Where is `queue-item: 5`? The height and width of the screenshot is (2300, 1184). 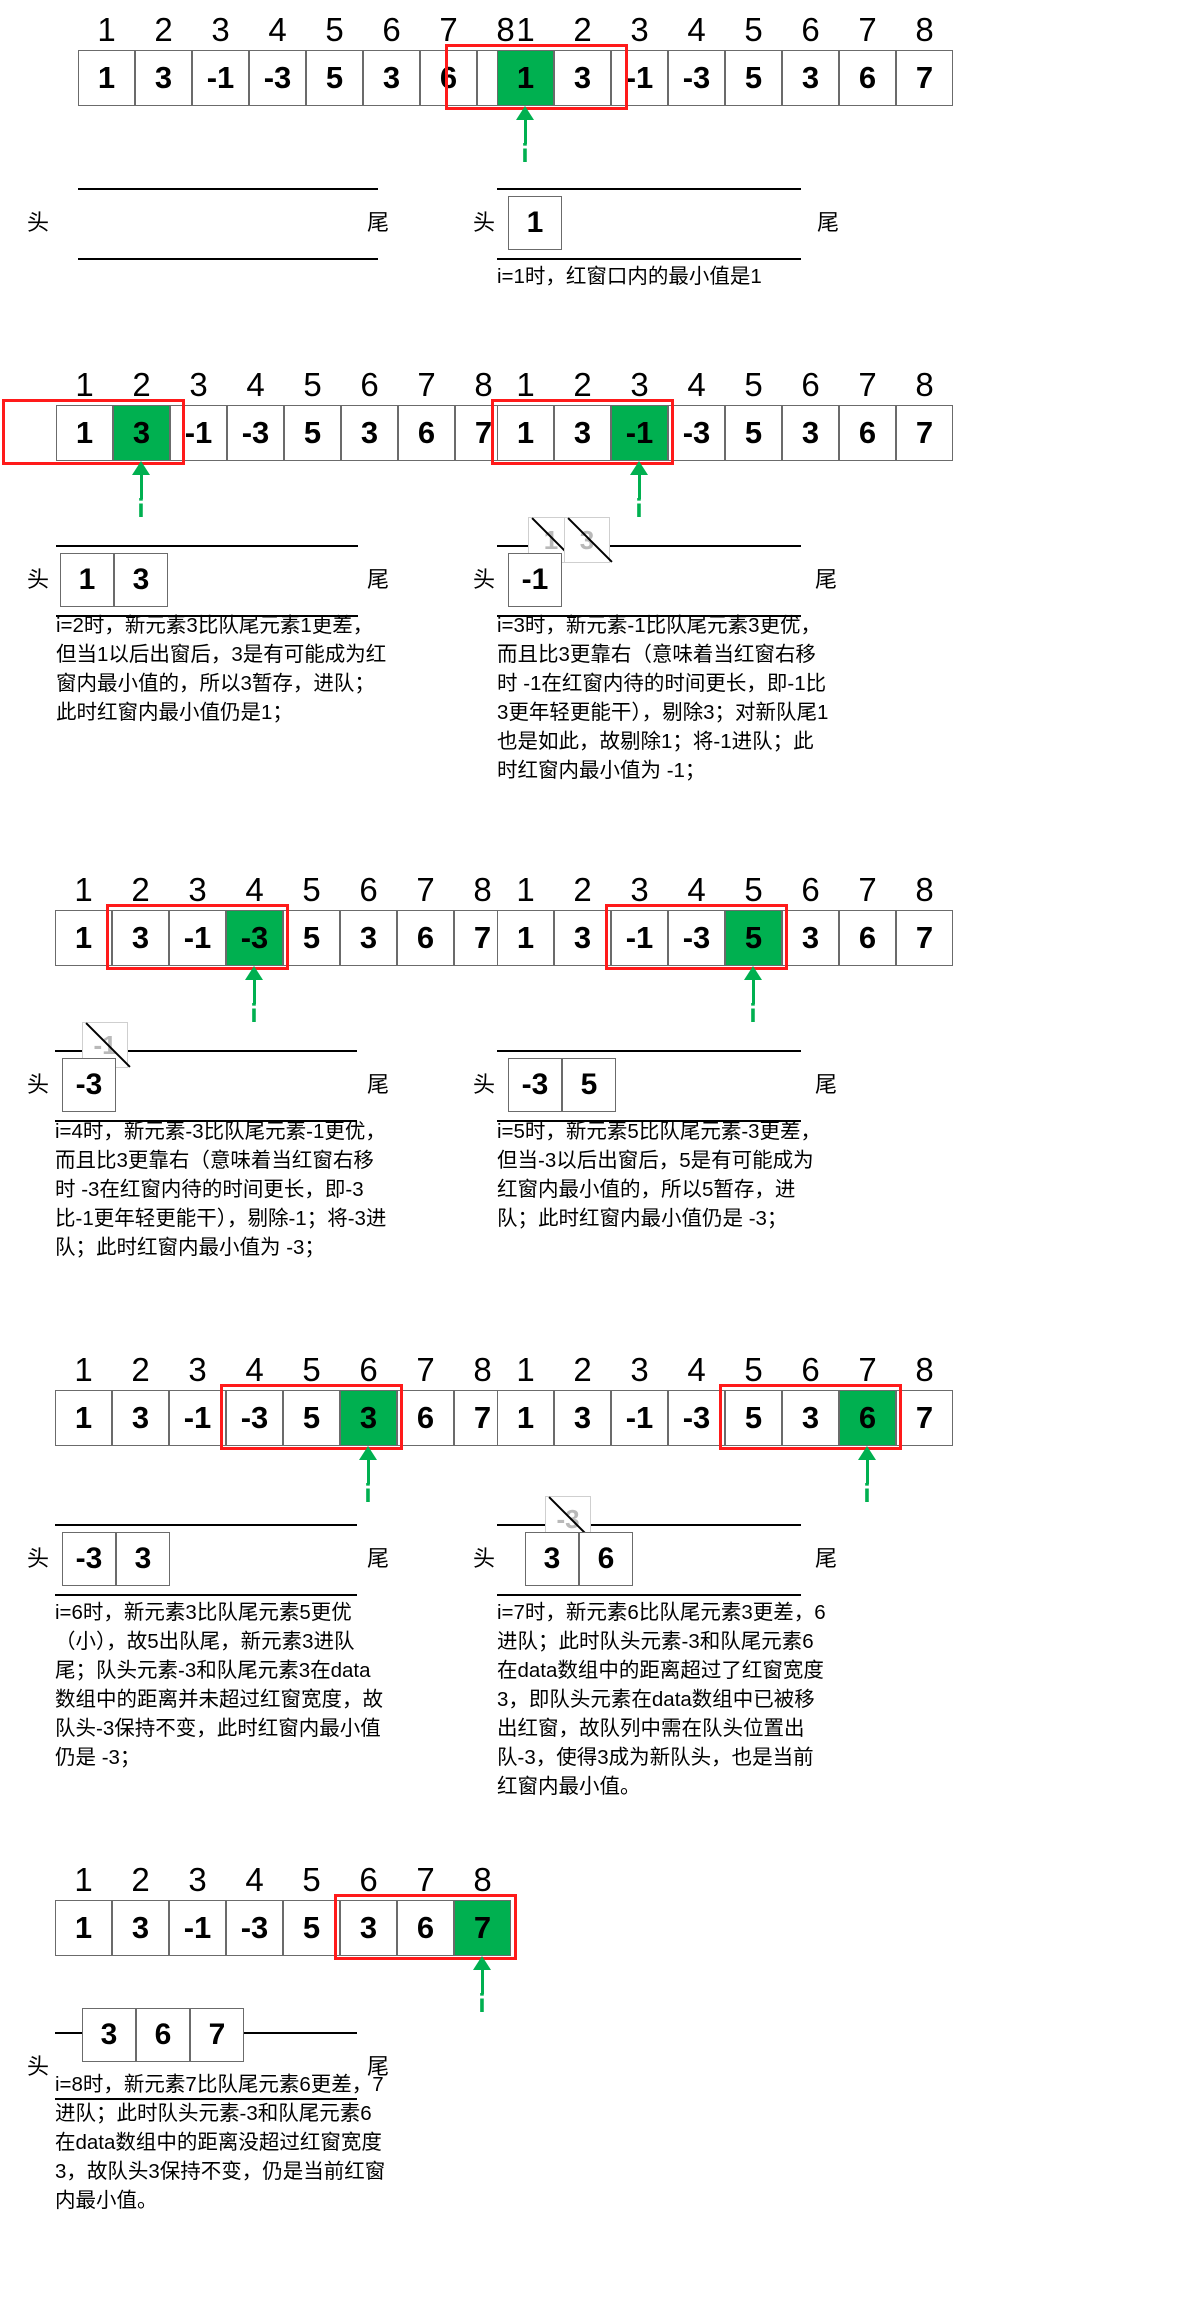
queue-item: 5 is located at coordinates (589, 1085).